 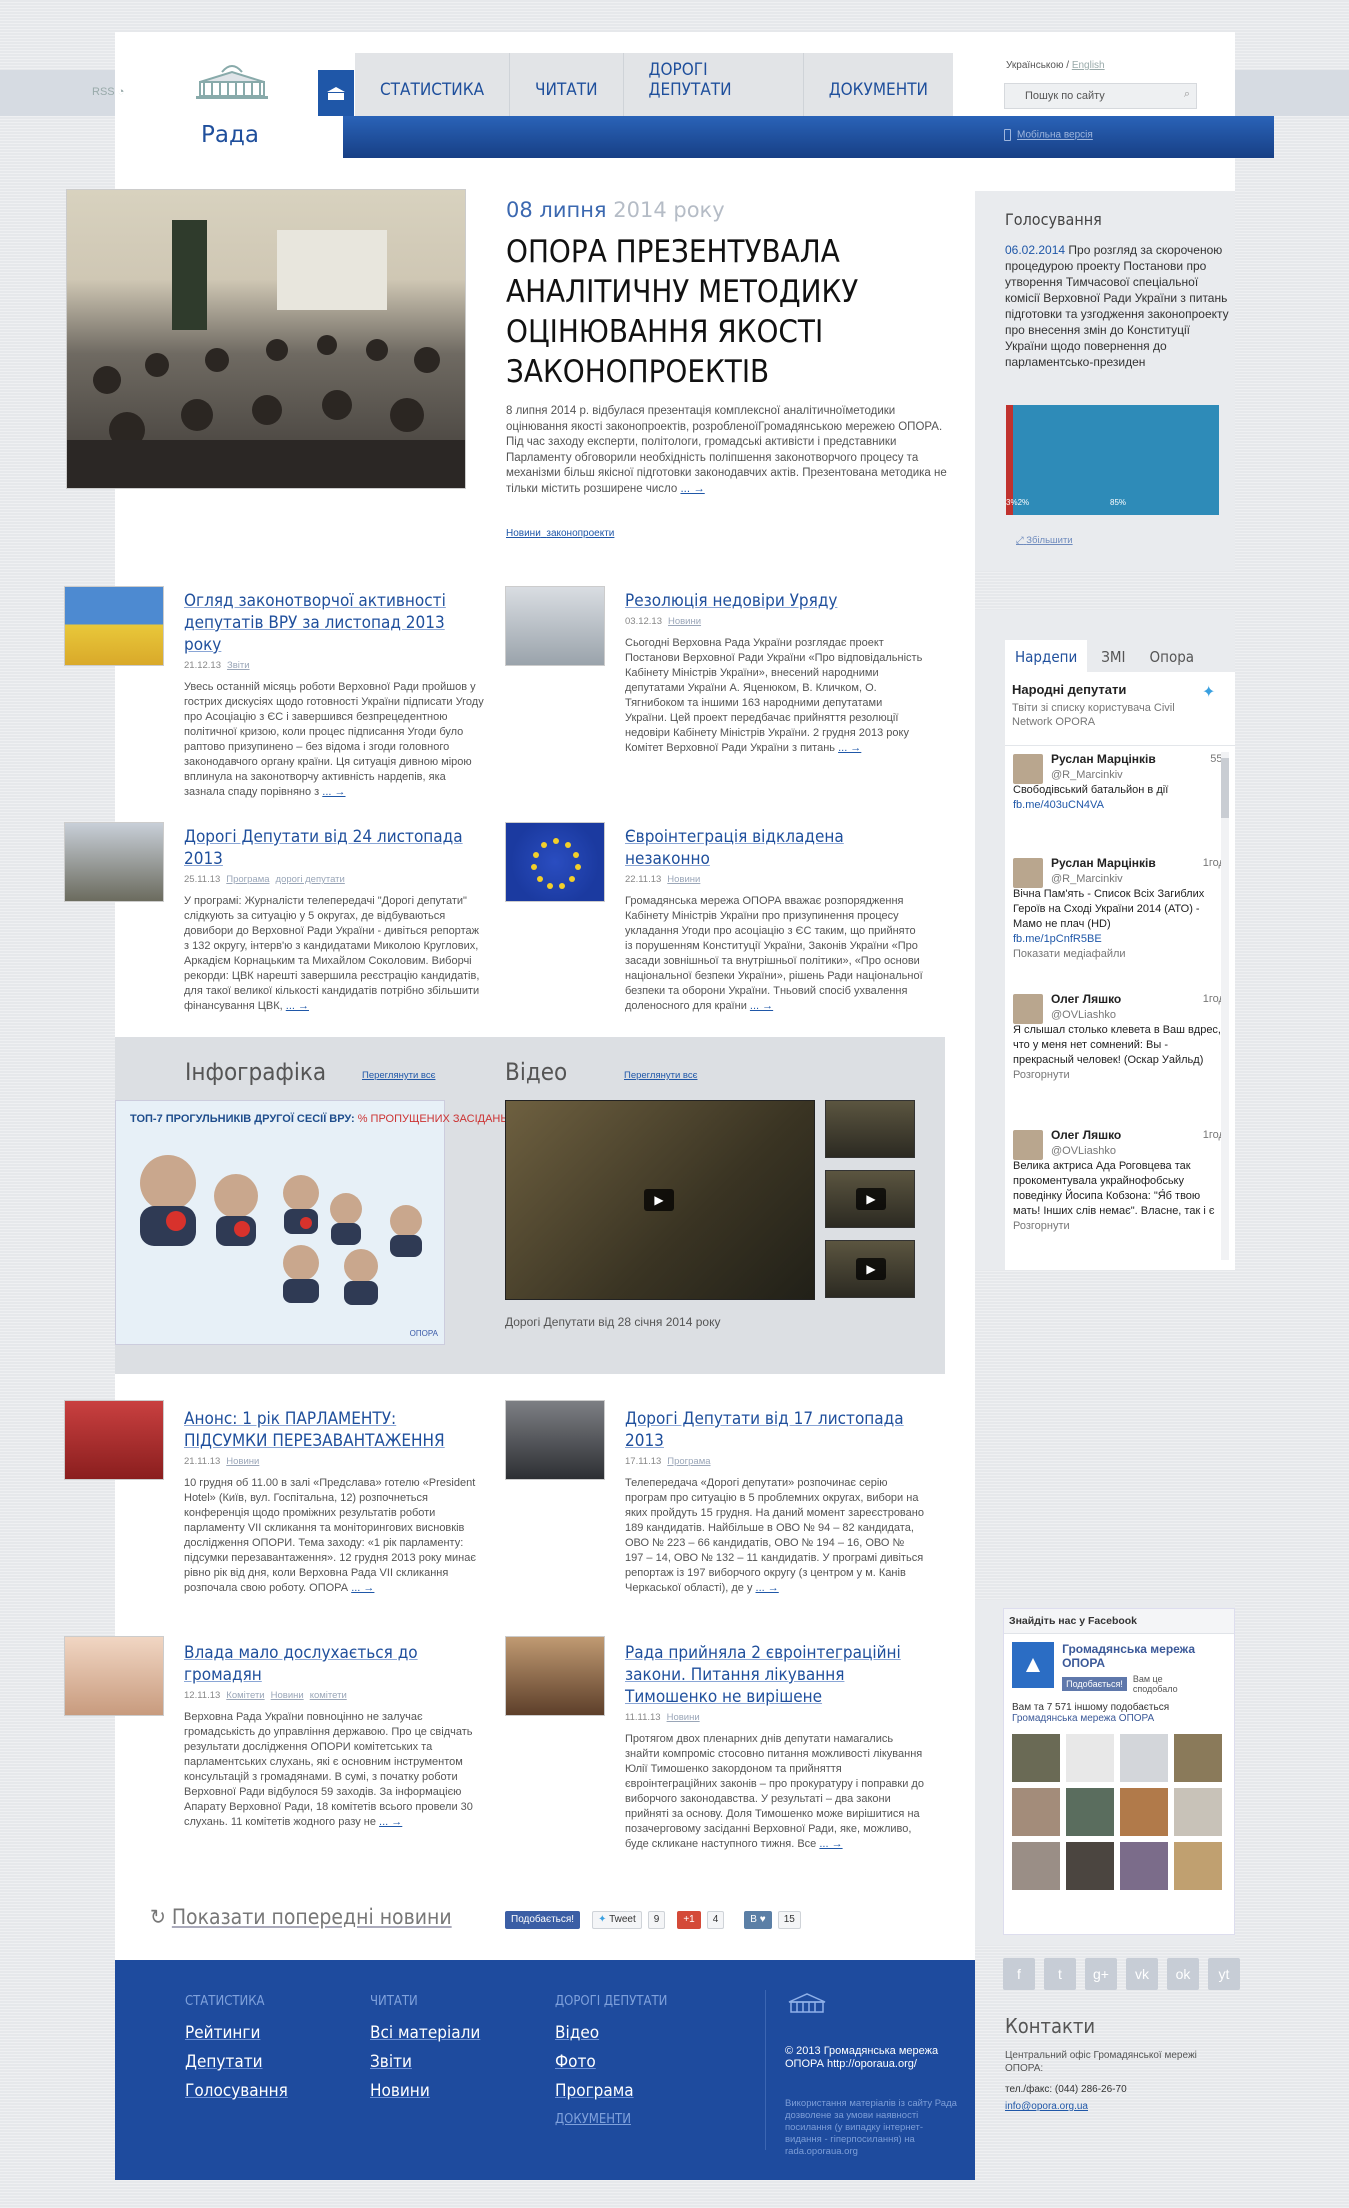 What do you see at coordinates (1019, 1974) in the screenshot?
I see `facebook-icon: f` at bounding box center [1019, 1974].